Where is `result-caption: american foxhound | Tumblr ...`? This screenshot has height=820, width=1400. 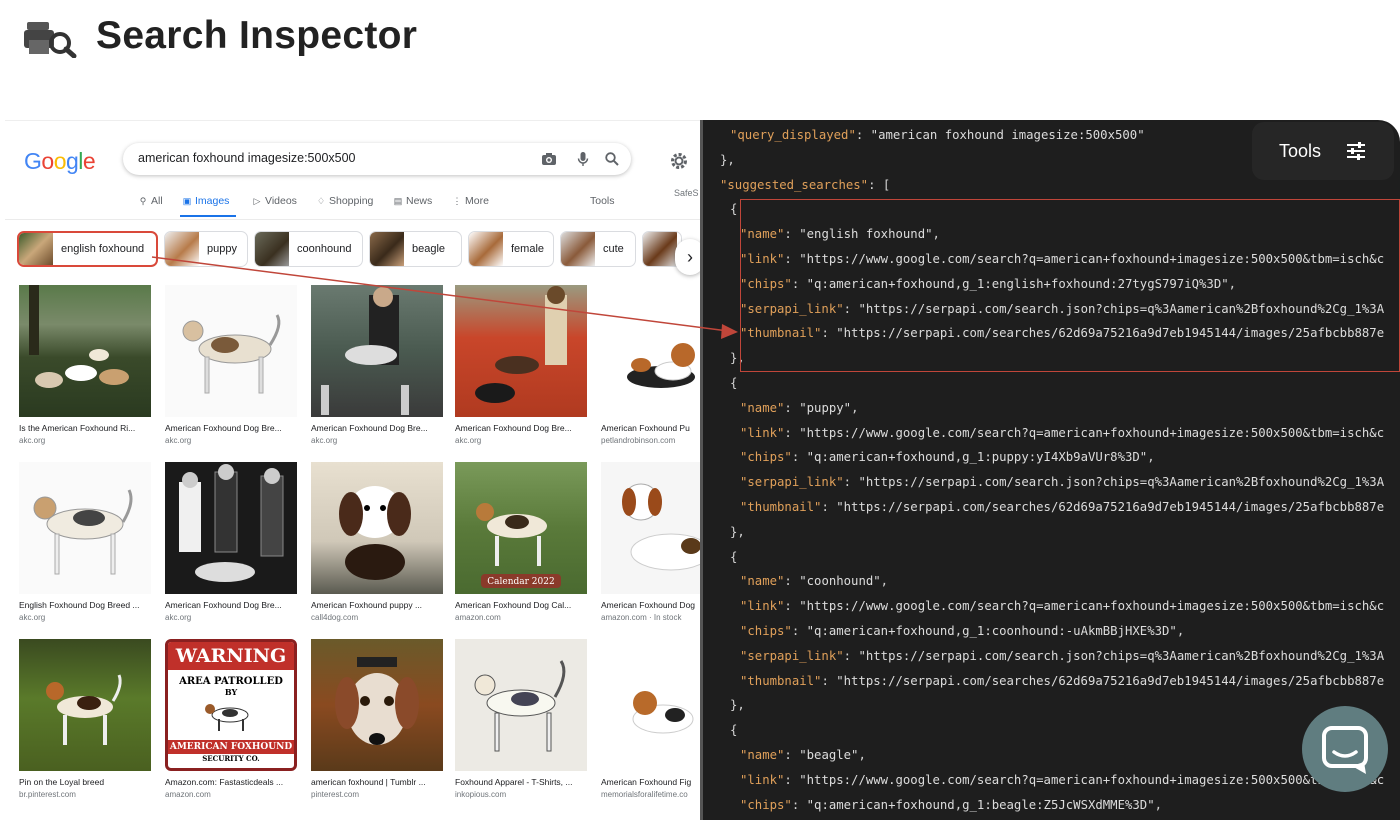
result-caption: american foxhound | Tumblr ... is located at coordinates (377, 782).